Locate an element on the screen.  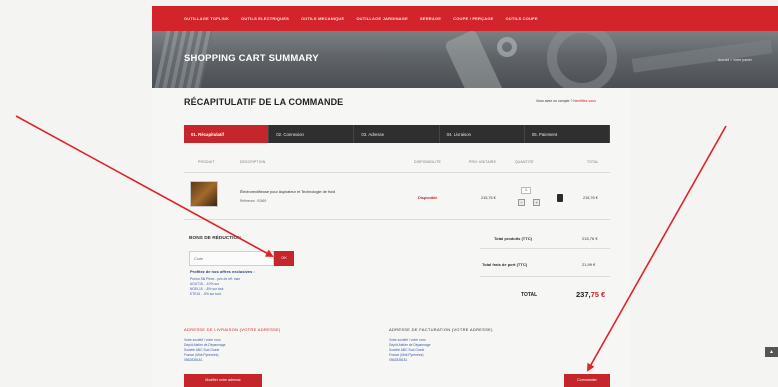
annotation-arrow-voucher is located at coordinates (144, 186).